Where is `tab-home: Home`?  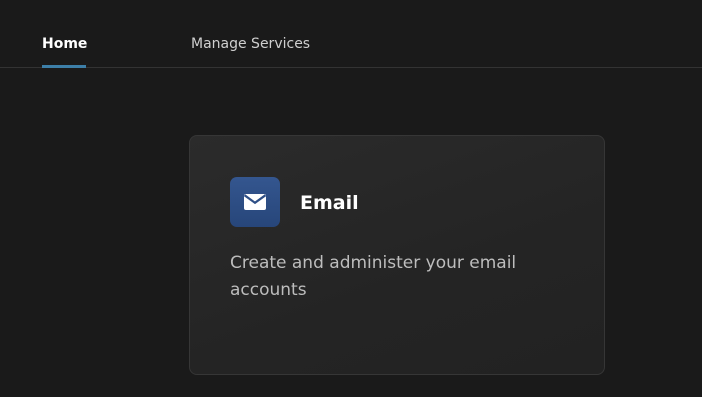 tab-home: Home is located at coordinates (65, 52).